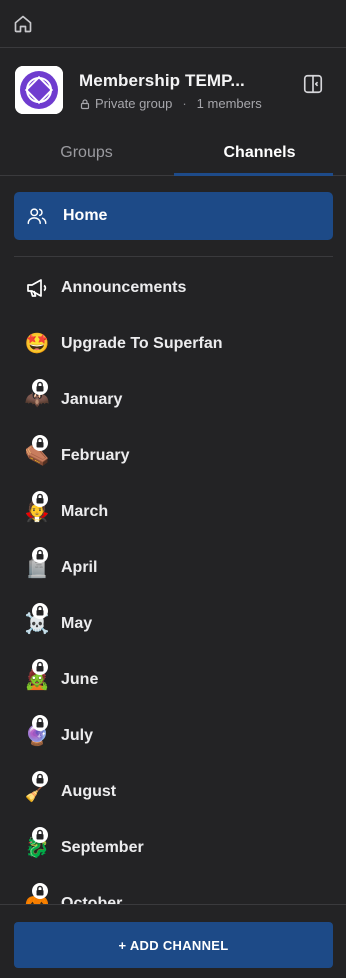 The height and width of the screenshot is (978, 346). I want to click on crystal-ball-emoji-icon: 🔮, so click(37, 732).